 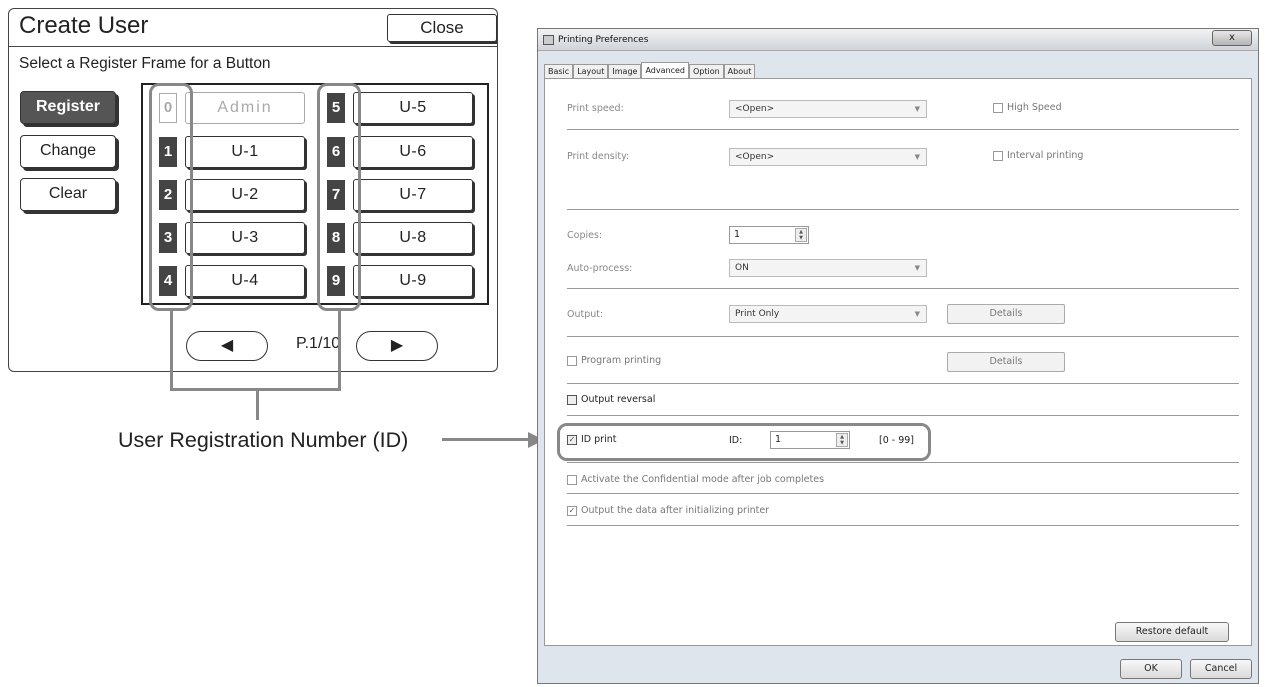 What do you see at coordinates (68, 107) in the screenshot?
I see `register-button: Register` at bounding box center [68, 107].